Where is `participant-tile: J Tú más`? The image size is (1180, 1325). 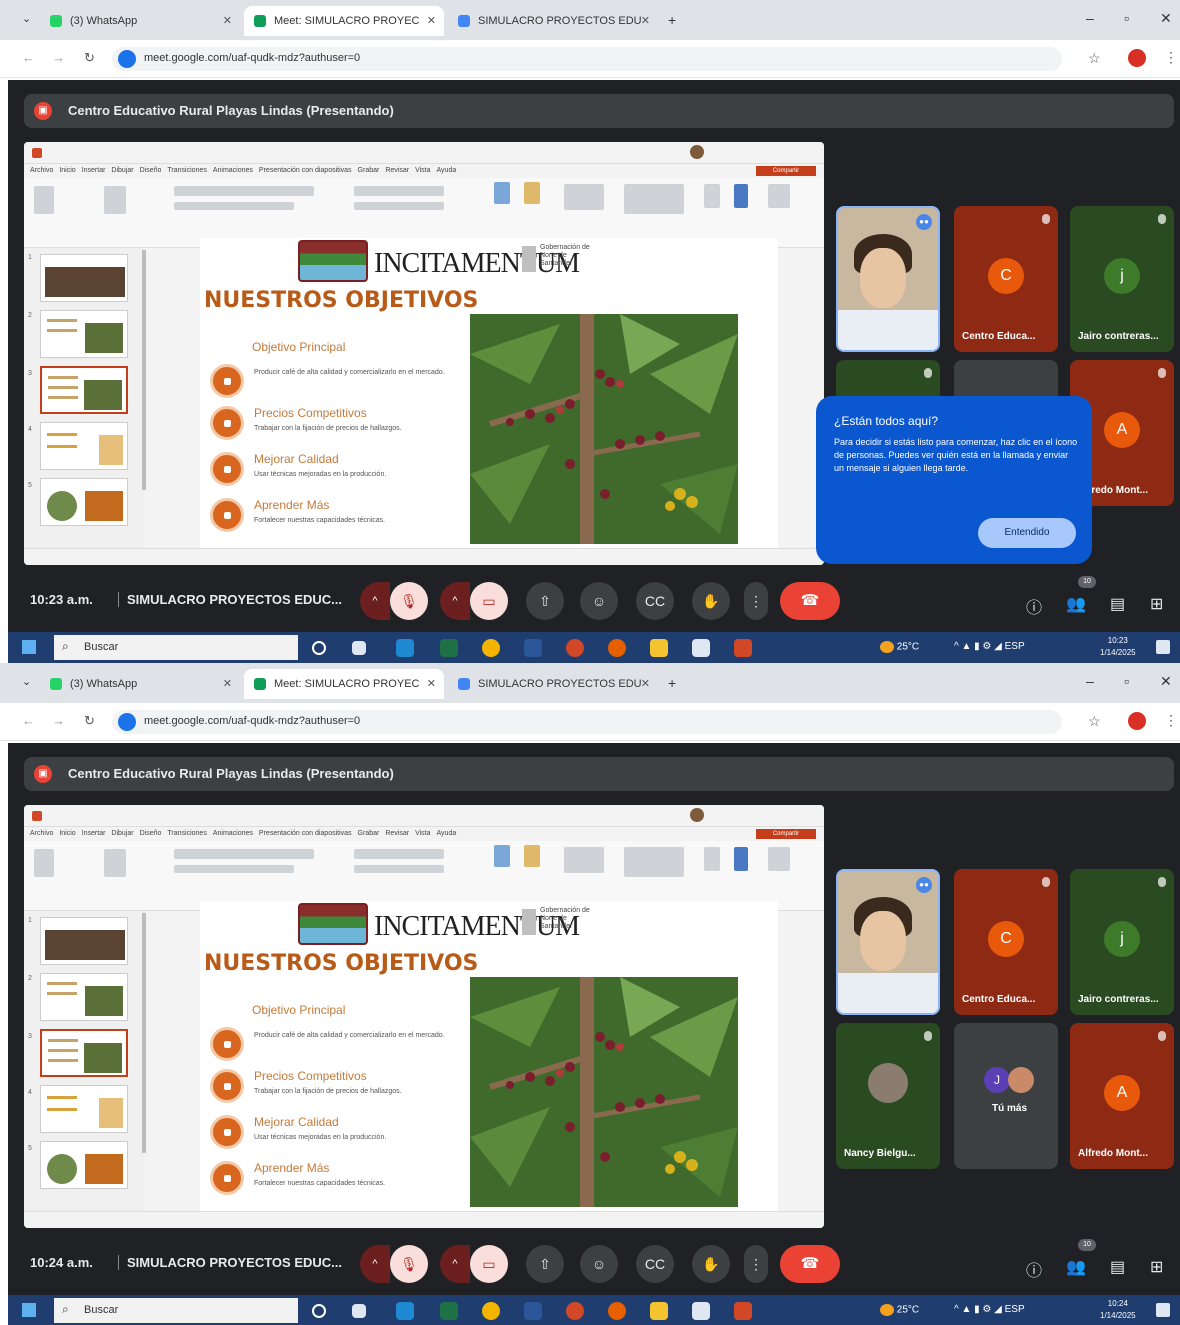
participant-tile: J Tú más is located at coordinates (1006, 1096).